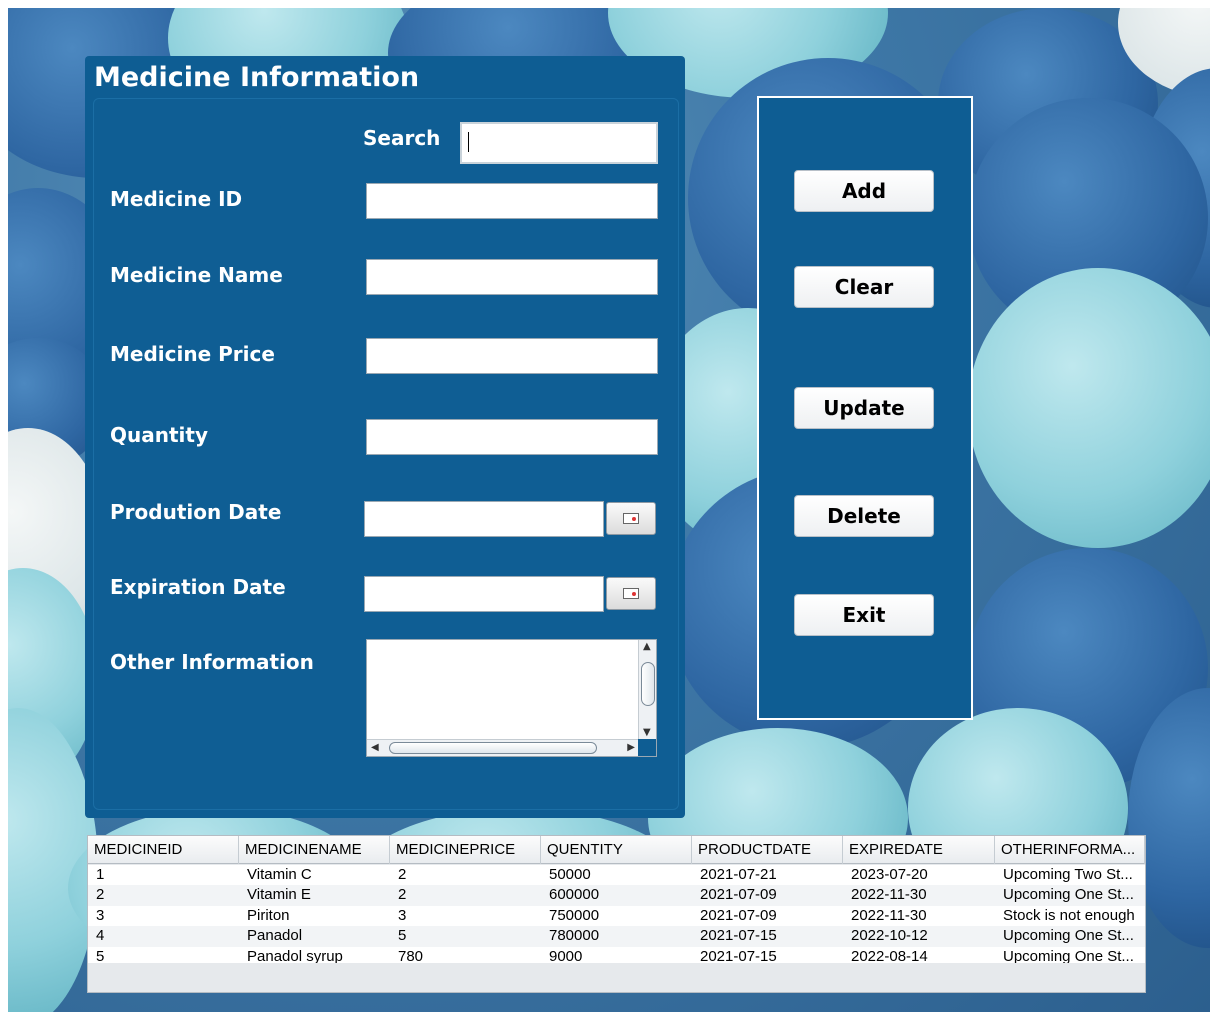  Describe the element at coordinates (402, 138) in the screenshot. I see `search-label: Search` at that location.